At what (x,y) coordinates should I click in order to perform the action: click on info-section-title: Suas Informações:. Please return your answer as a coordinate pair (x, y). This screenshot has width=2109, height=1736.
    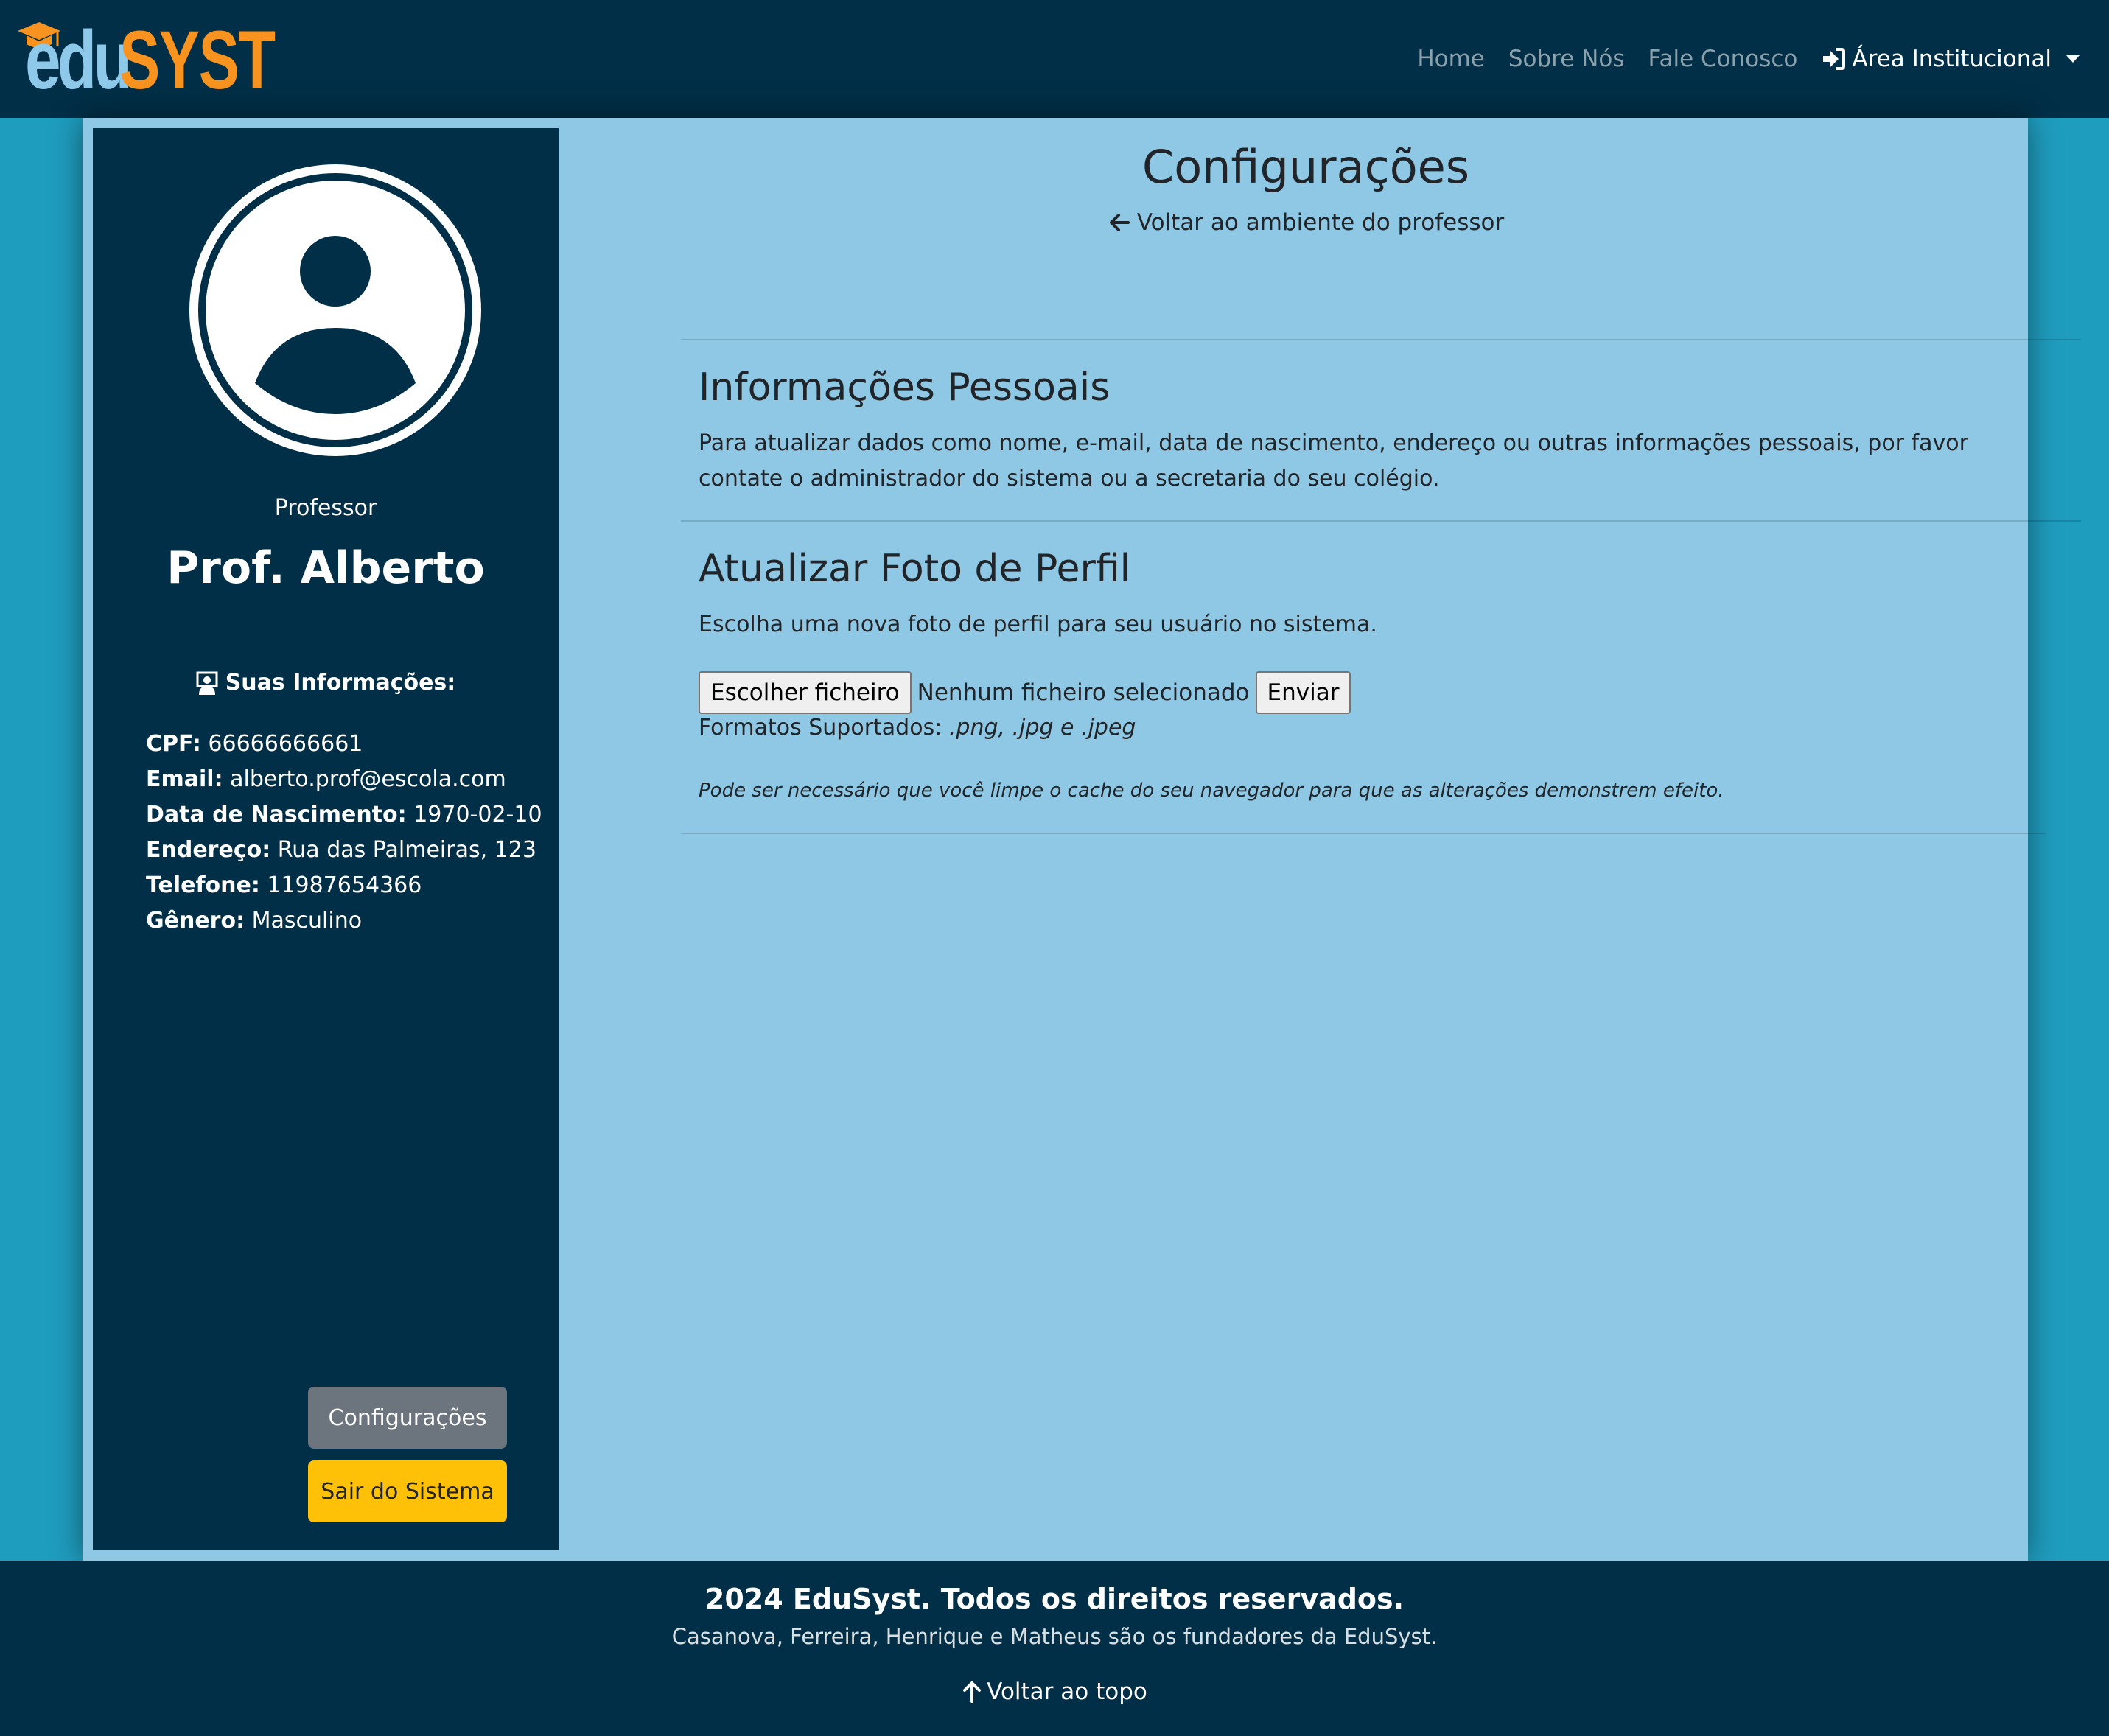
    Looking at the image, I should click on (326, 683).